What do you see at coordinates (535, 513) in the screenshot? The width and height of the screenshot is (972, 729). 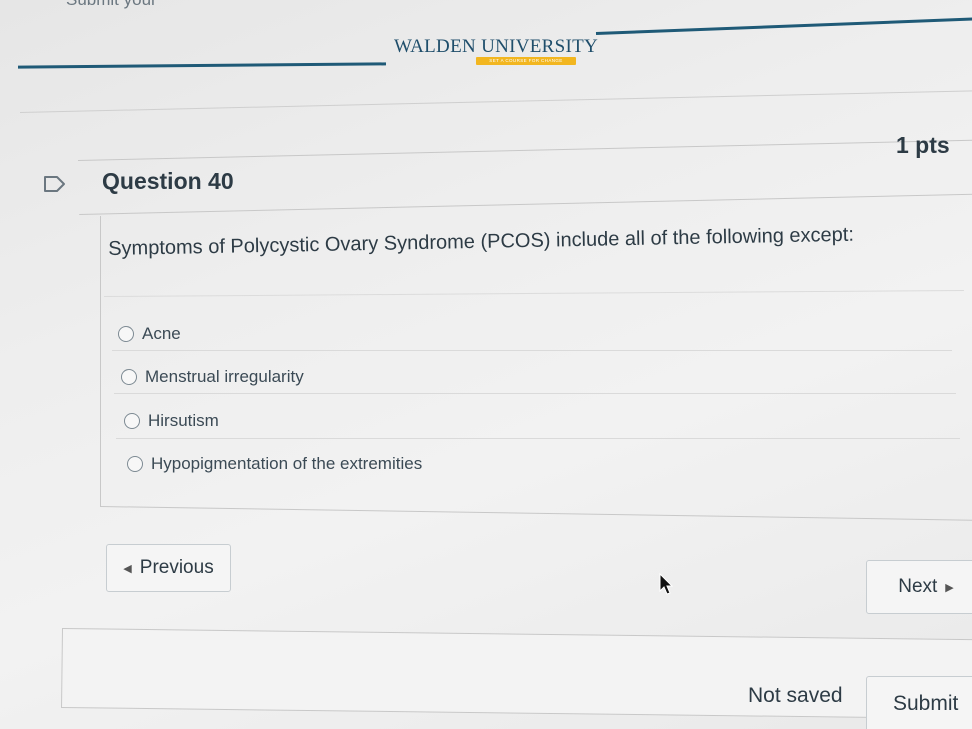 I see `question-card-bottom` at bounding box center [535, 513].